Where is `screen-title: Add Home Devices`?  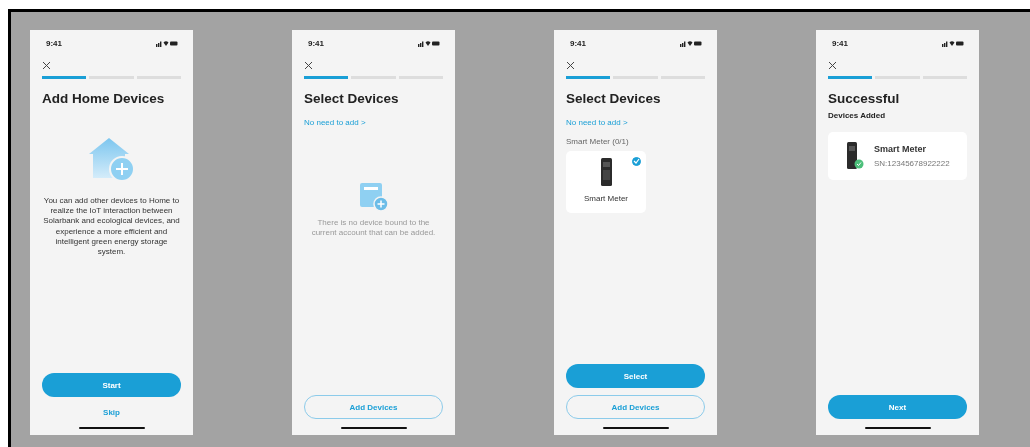 screen-title: Add Home Devices is located at coordinates (104, 98).